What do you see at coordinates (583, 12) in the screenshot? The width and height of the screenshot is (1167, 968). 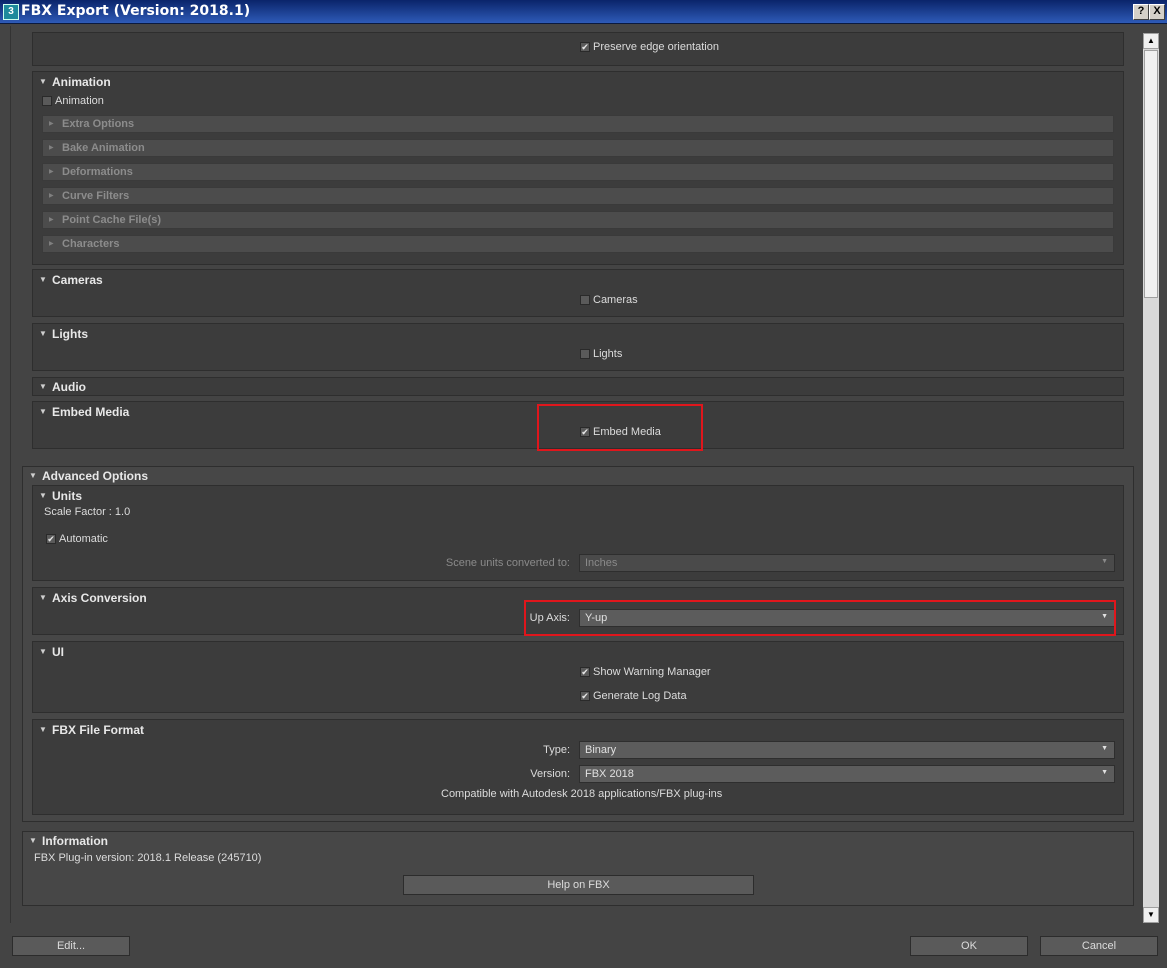 I see `title-bar: 3 FBX Export (Version: 2018.1) ? X` at bounding box center [583, 12].